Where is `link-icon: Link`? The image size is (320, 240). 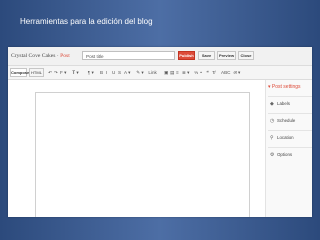 link-icon: Link is located at coordinates (152, 72).